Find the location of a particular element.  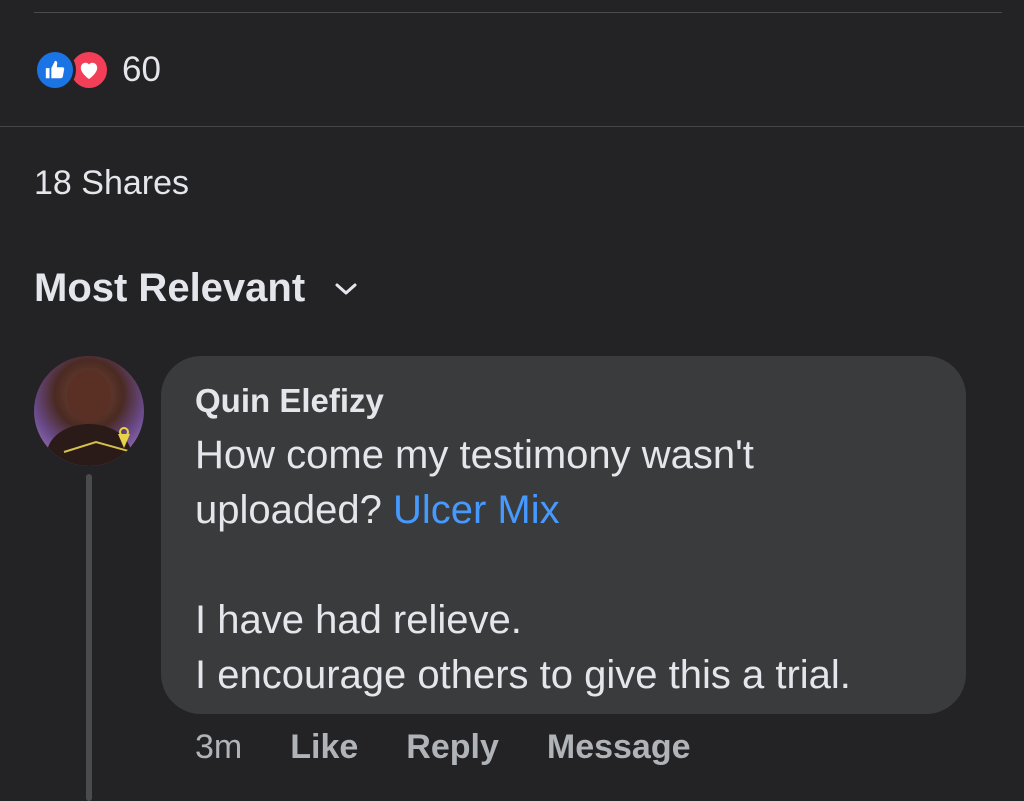

comment-line-3: I have had relieve. is located at coordinates (358, 620).